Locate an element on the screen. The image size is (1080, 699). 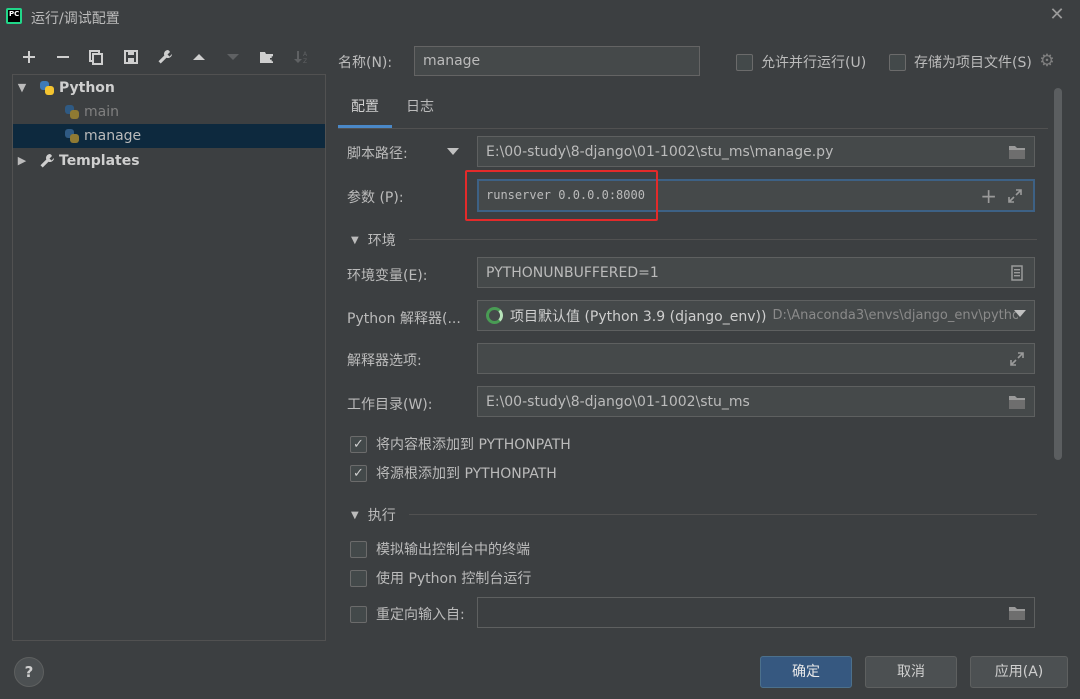
python-console-label: 使用 Python 控制台运行 is located at coordinates (454, 579).